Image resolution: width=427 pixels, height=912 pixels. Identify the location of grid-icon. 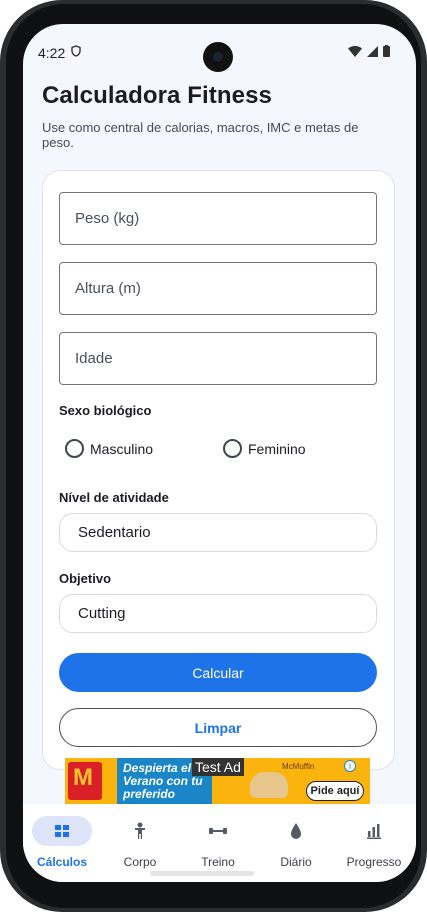
(62, 831).